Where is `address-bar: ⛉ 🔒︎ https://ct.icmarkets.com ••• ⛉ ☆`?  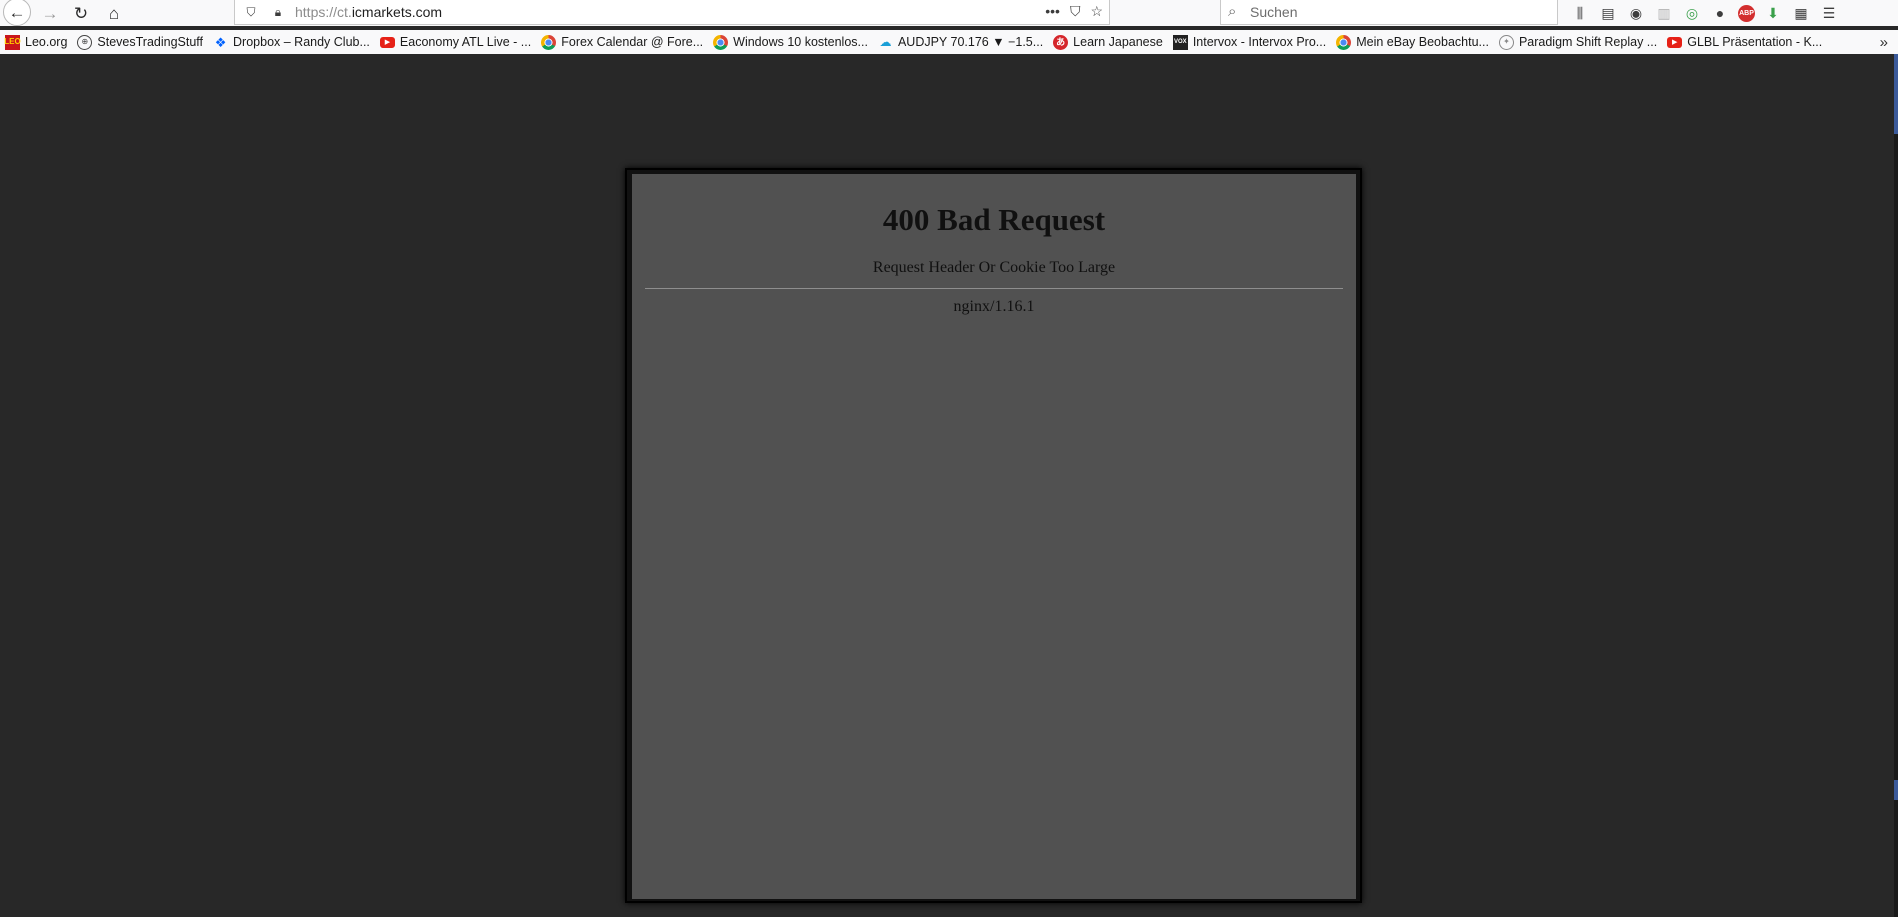
address-bar: ⛉ 🔒︎ https://ct.icmarkets.com ••• ⛉ ☆ is located at coordinates (672, 12).